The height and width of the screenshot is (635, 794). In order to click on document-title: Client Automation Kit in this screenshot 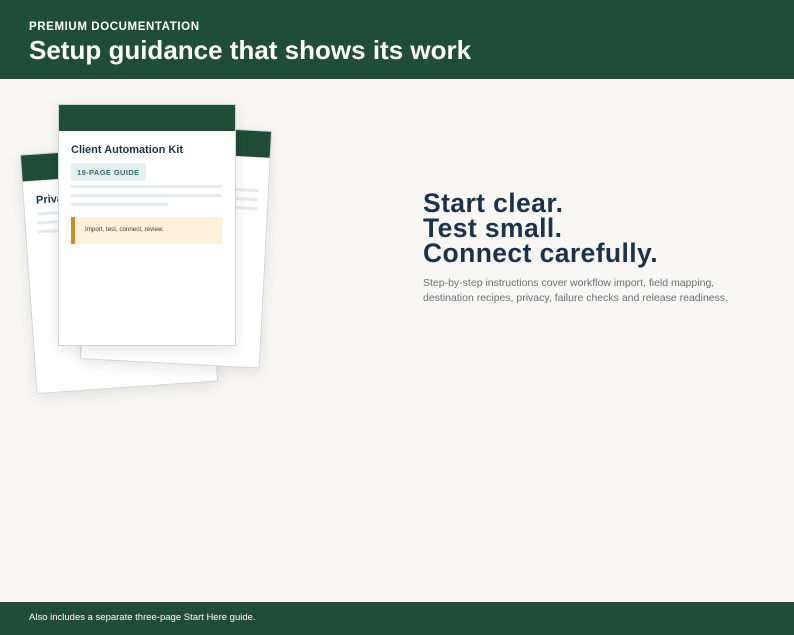, I will do `click(127, 150)`.